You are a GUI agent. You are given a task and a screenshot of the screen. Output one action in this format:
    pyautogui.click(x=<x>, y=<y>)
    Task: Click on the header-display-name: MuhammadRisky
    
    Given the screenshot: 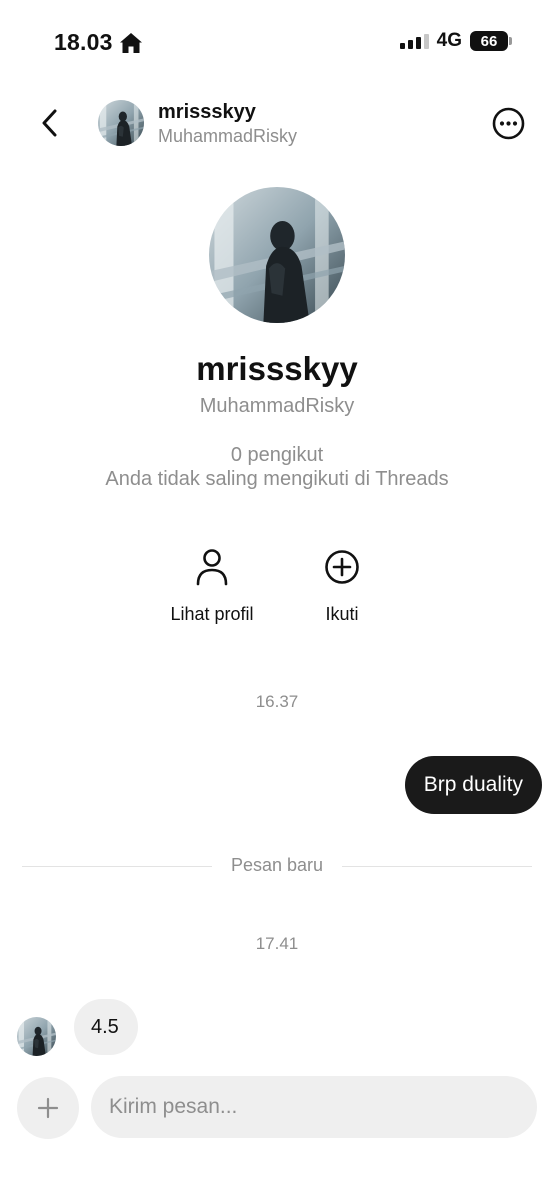 What is the action you would take?
    pyautogui.click(x=228, y=136)
    